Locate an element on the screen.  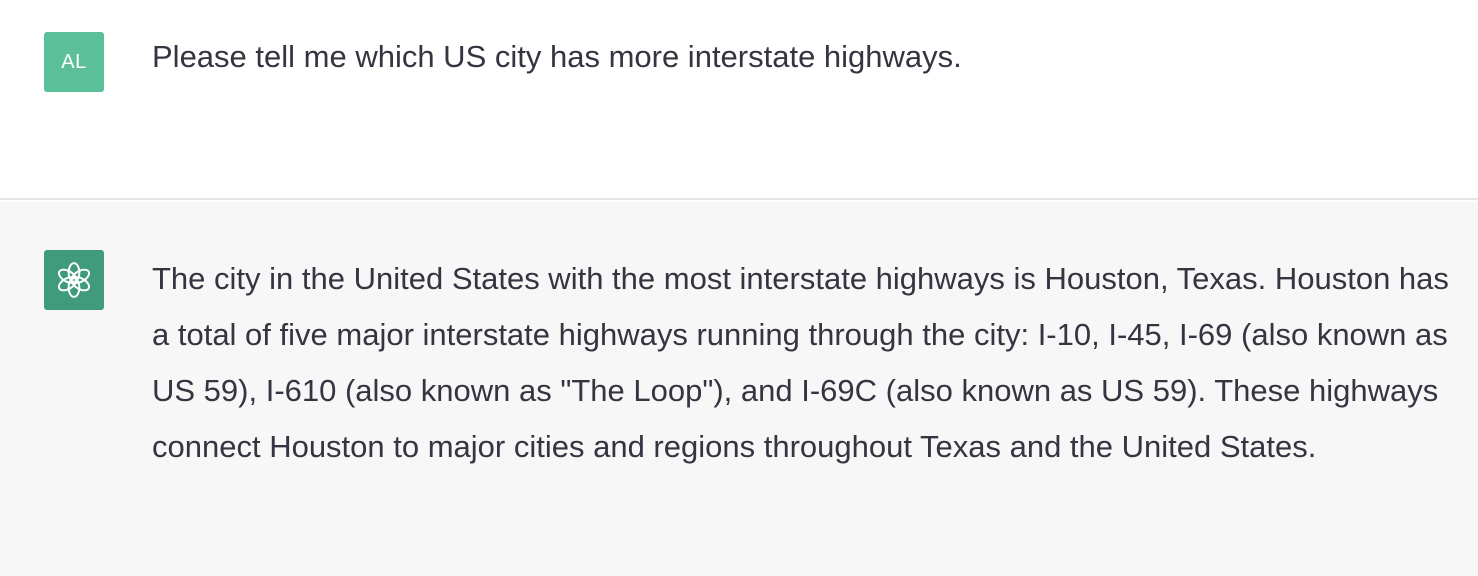
openai-logo-icon is located at coordinates (74, 280).